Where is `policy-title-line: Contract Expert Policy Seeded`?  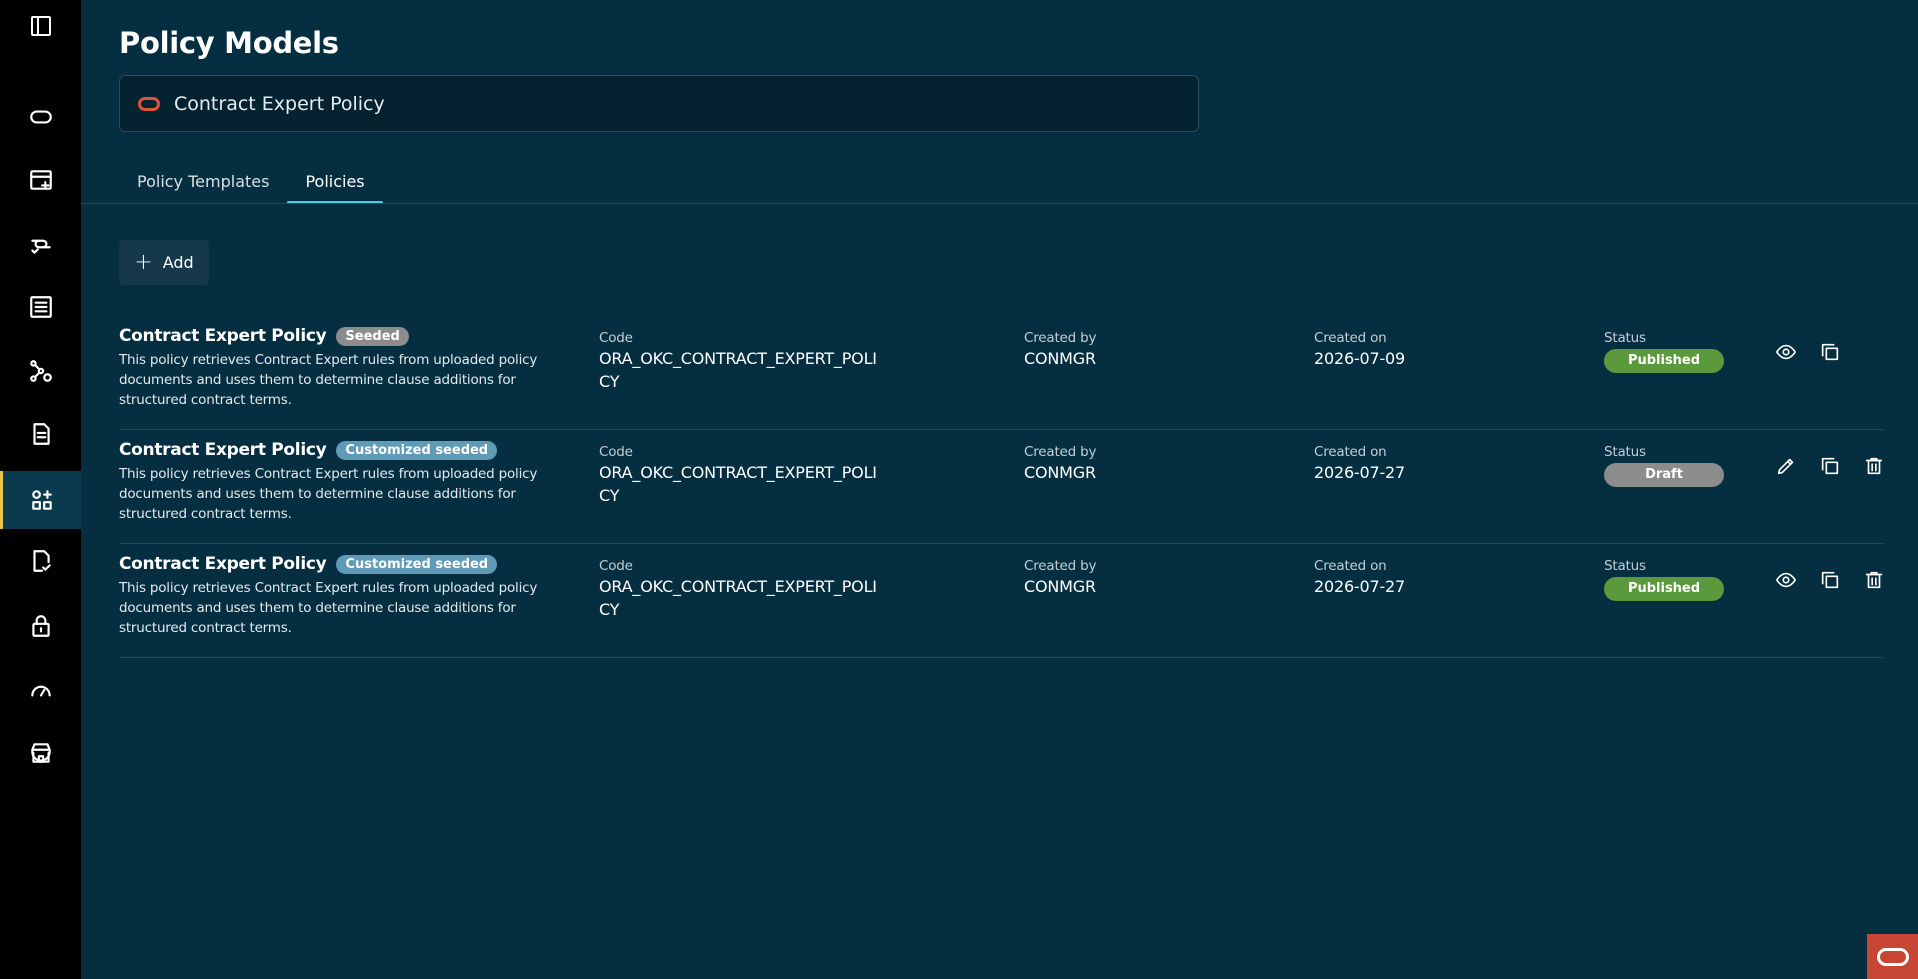
policy-title-line: Contract Expert Policy Seeded is located at coordinates (264, 336).